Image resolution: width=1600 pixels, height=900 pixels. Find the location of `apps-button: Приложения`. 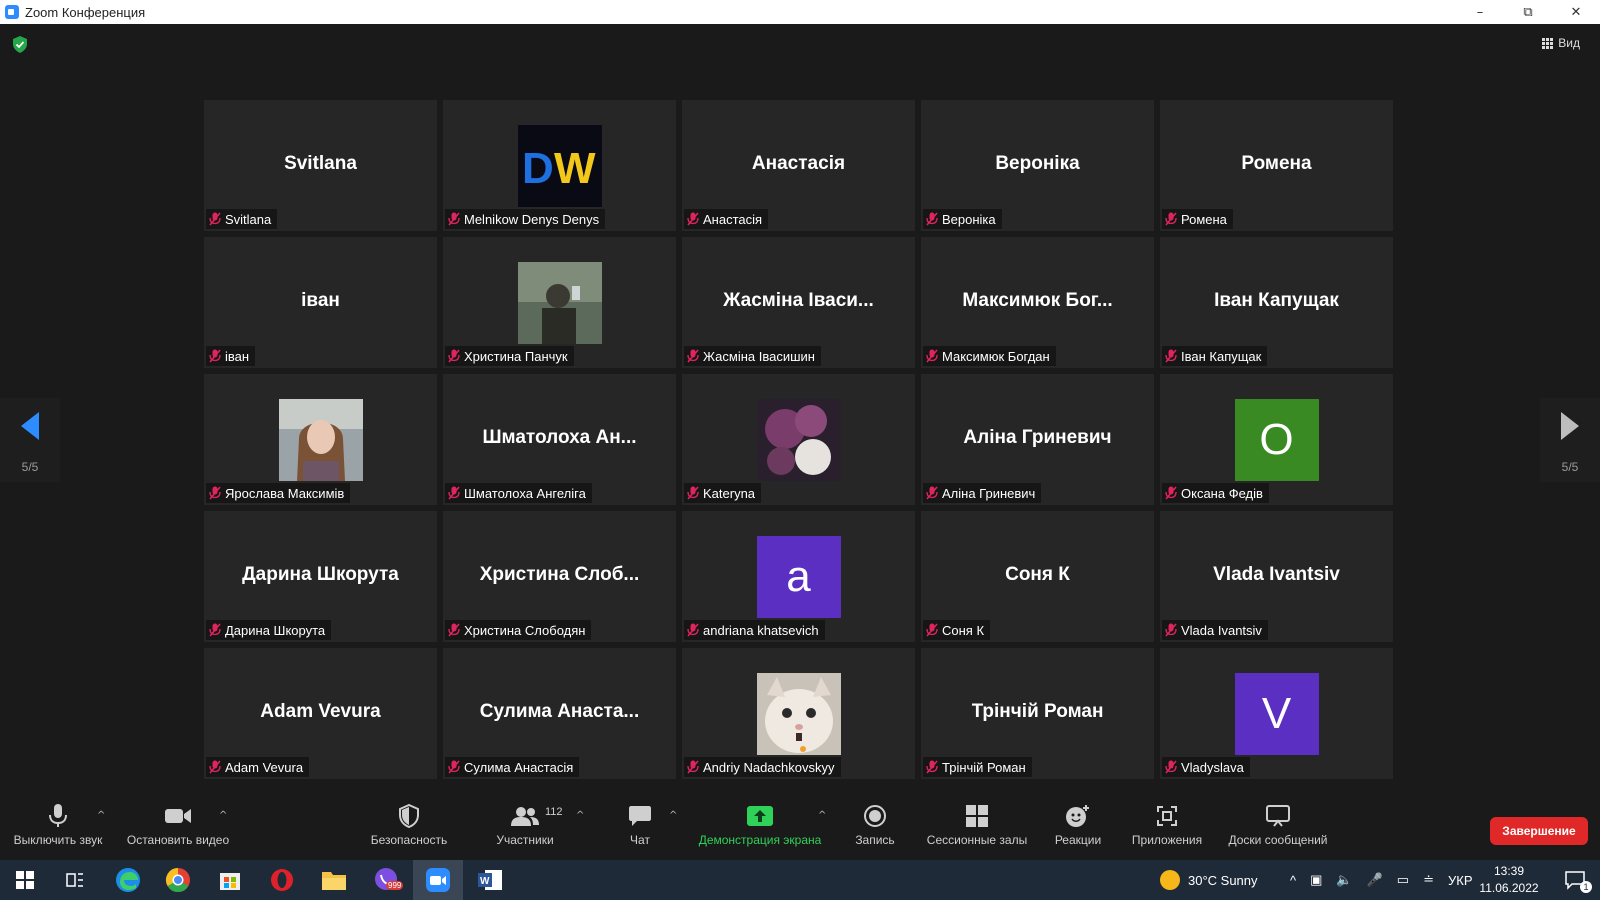

apps-button: Приложения is located at coordinates (1167, 828).